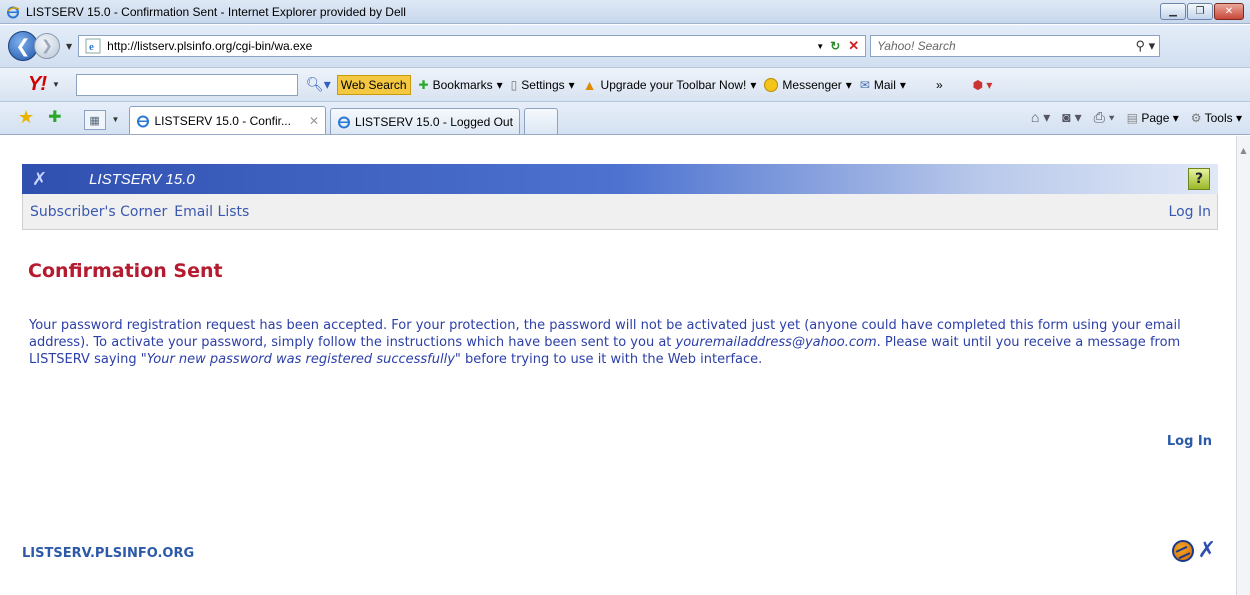 The height and width of the screenshot is (595, 1250). Describe the element at coordinates (939, 85) in the screenshot. I see `toolbar-more-button: »` at that location.